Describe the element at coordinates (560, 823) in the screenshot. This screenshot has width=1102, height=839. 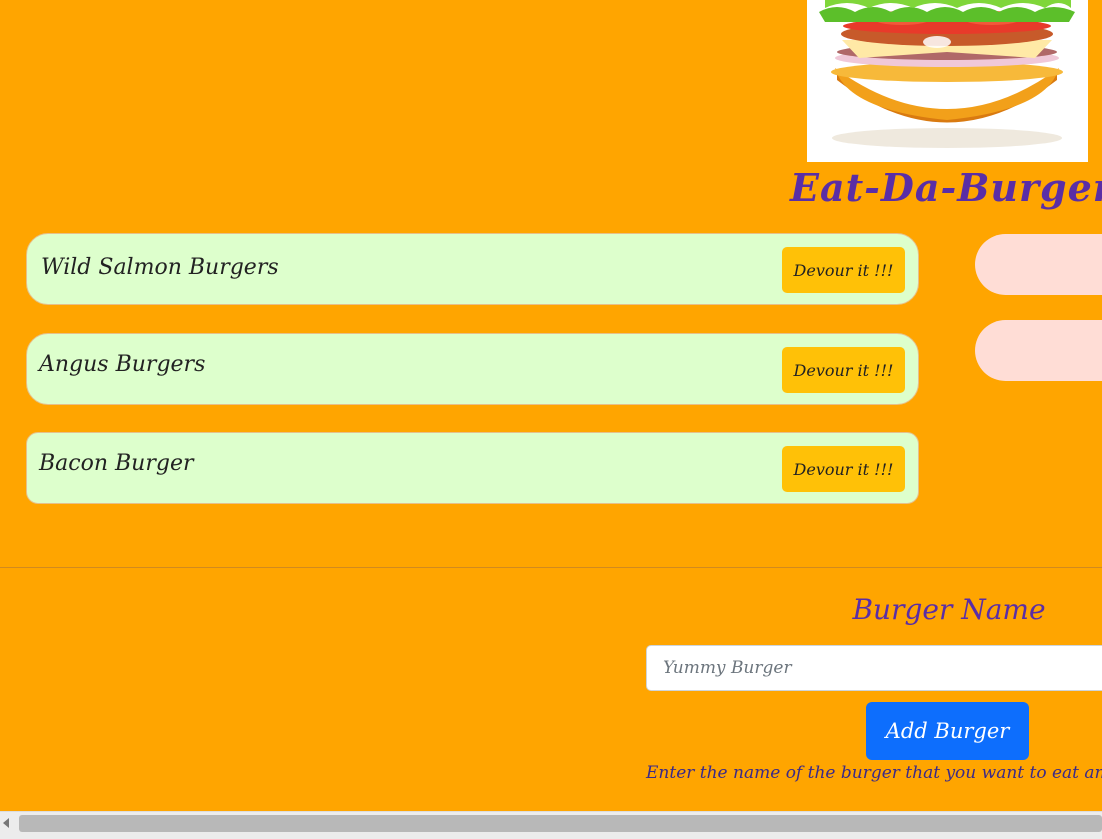
I see `scrollbar-thumb` at that location.